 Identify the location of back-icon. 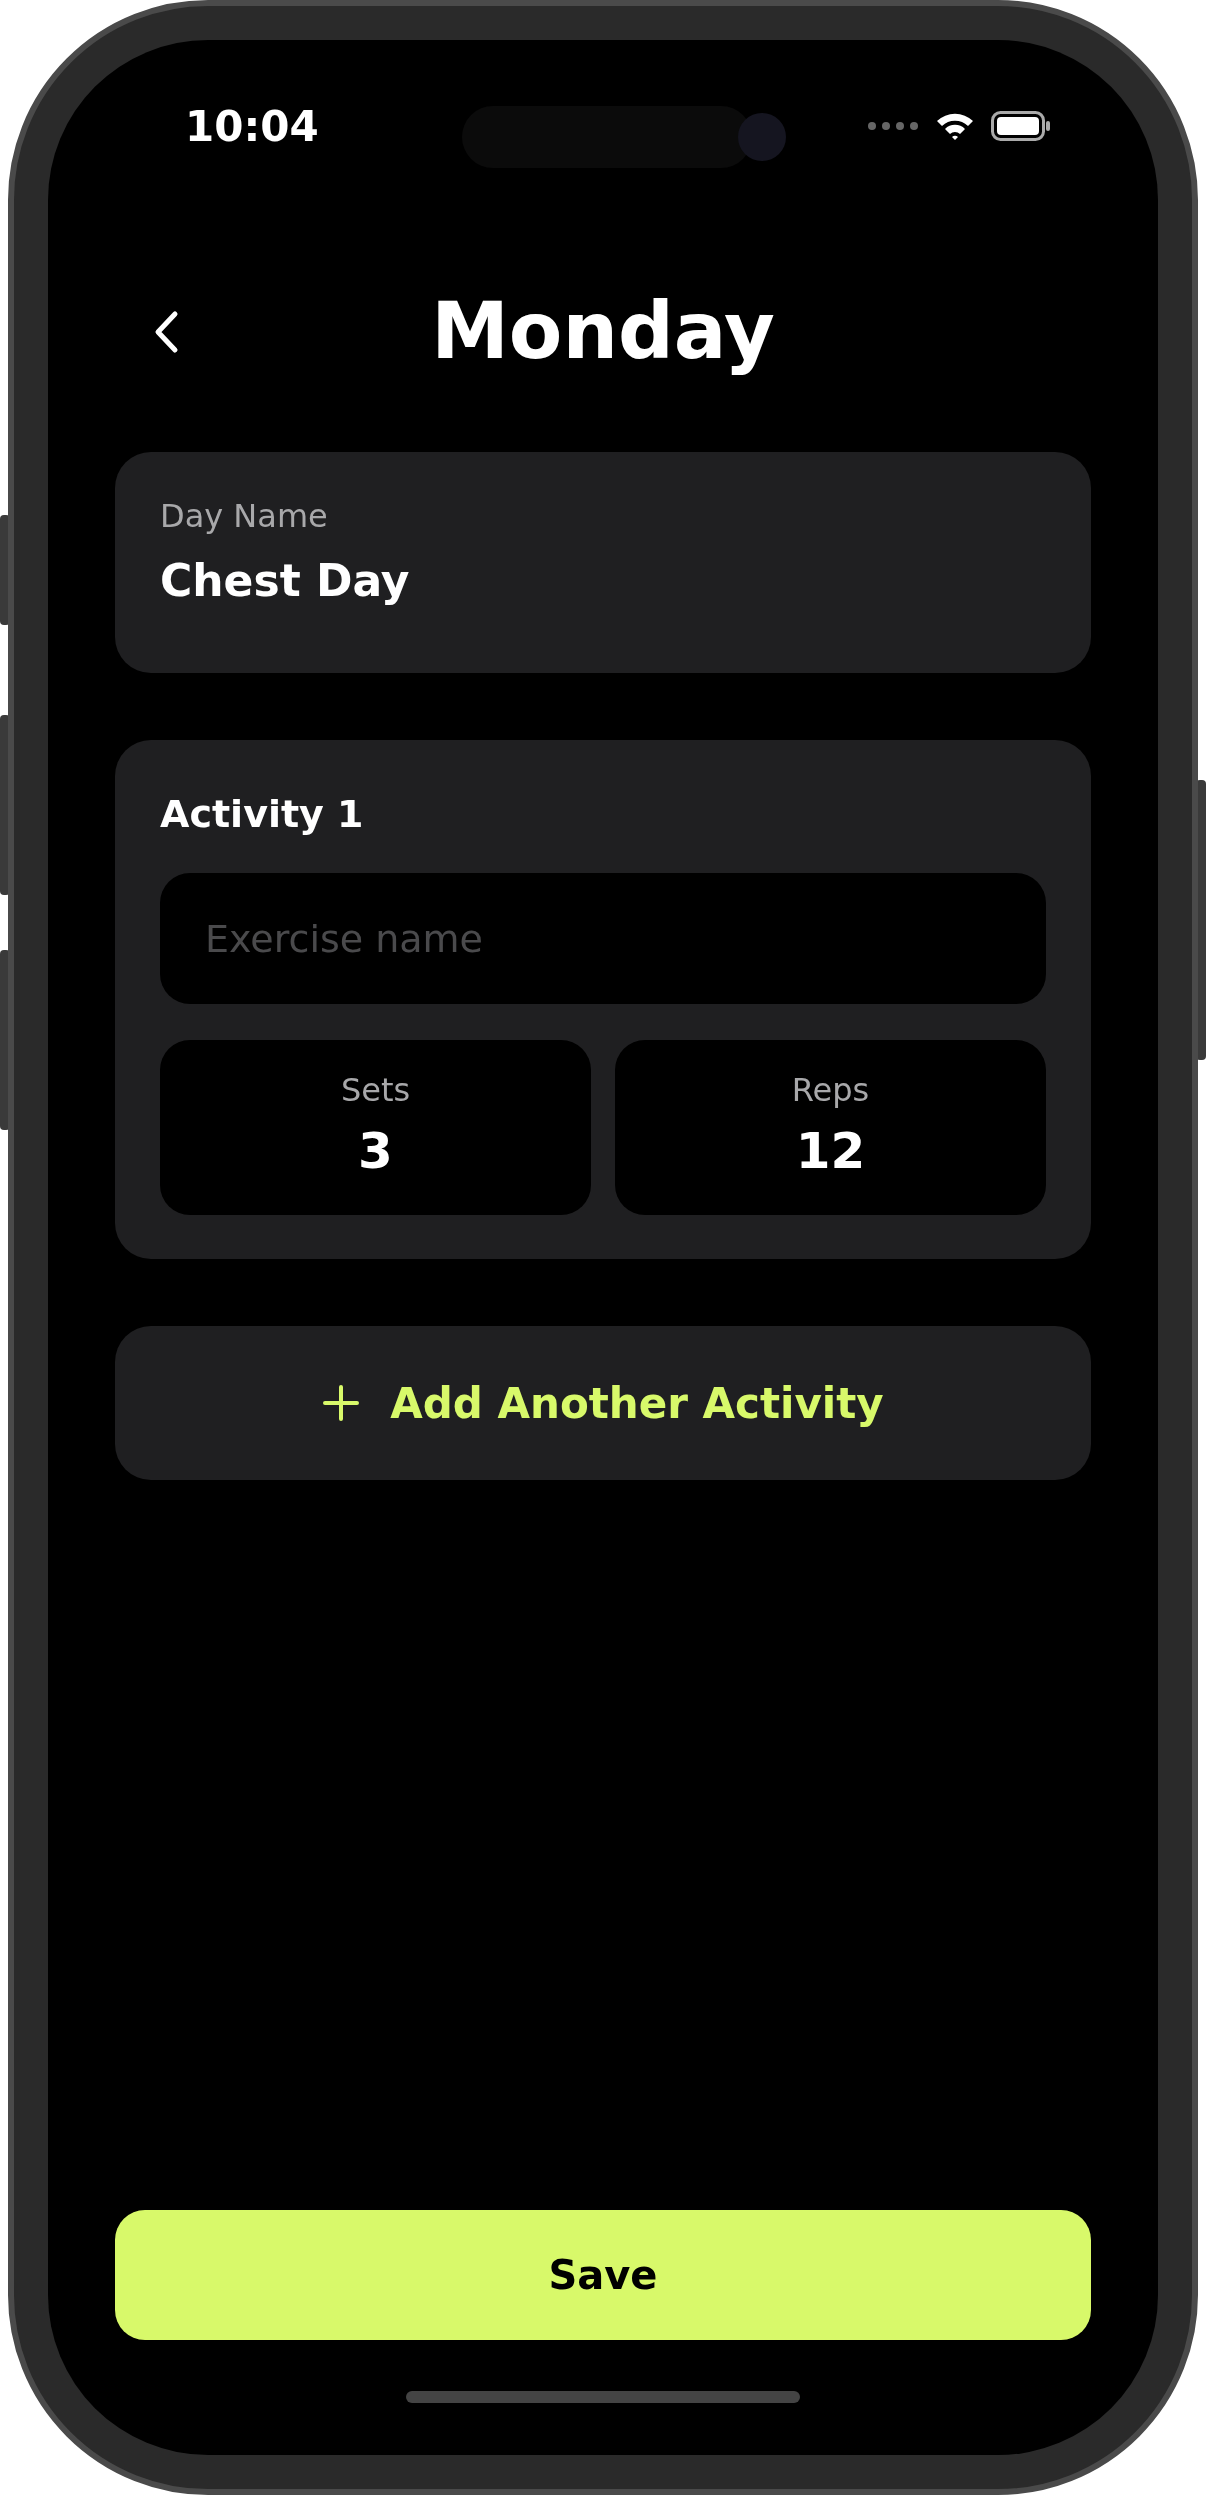
(166, 332).